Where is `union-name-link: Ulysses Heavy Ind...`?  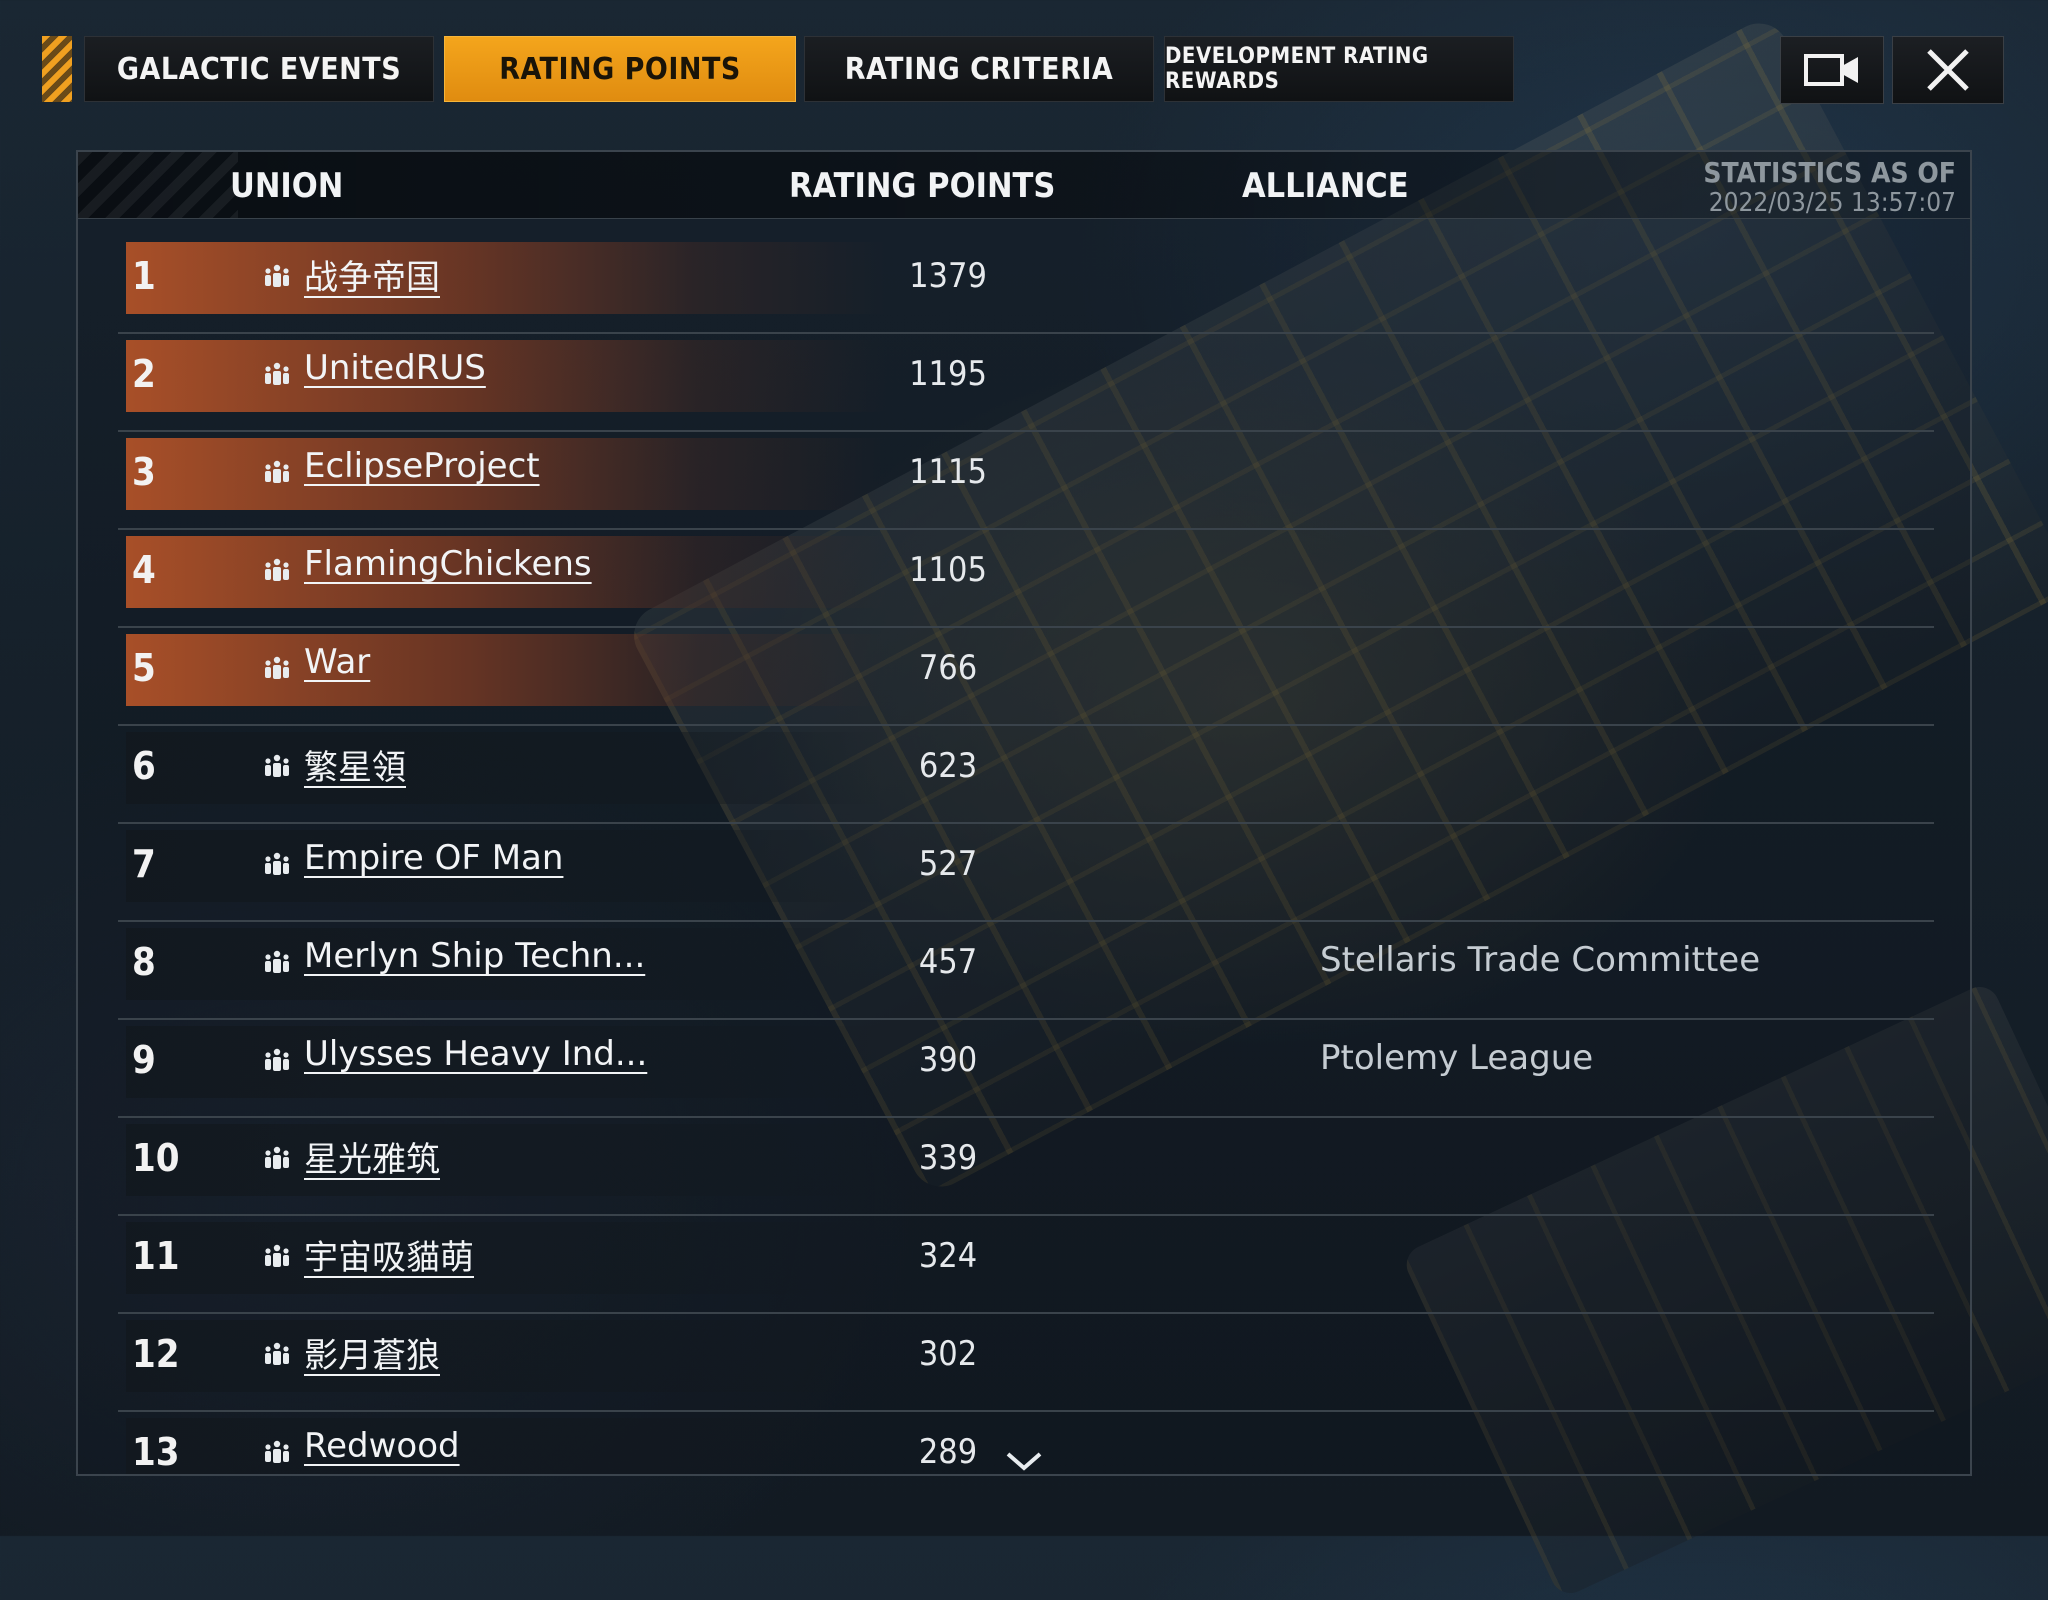
union-name-link: Ulysses Heavy Ind... is located at coordinates (475, 1054).